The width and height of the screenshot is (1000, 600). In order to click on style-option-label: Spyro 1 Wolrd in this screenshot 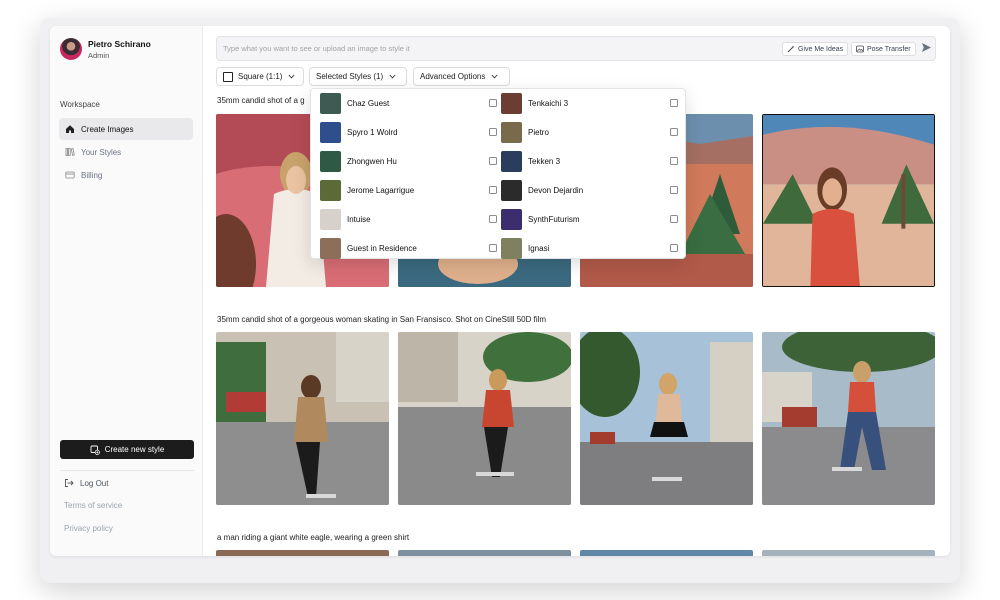, I will do `click(372, 132)`.